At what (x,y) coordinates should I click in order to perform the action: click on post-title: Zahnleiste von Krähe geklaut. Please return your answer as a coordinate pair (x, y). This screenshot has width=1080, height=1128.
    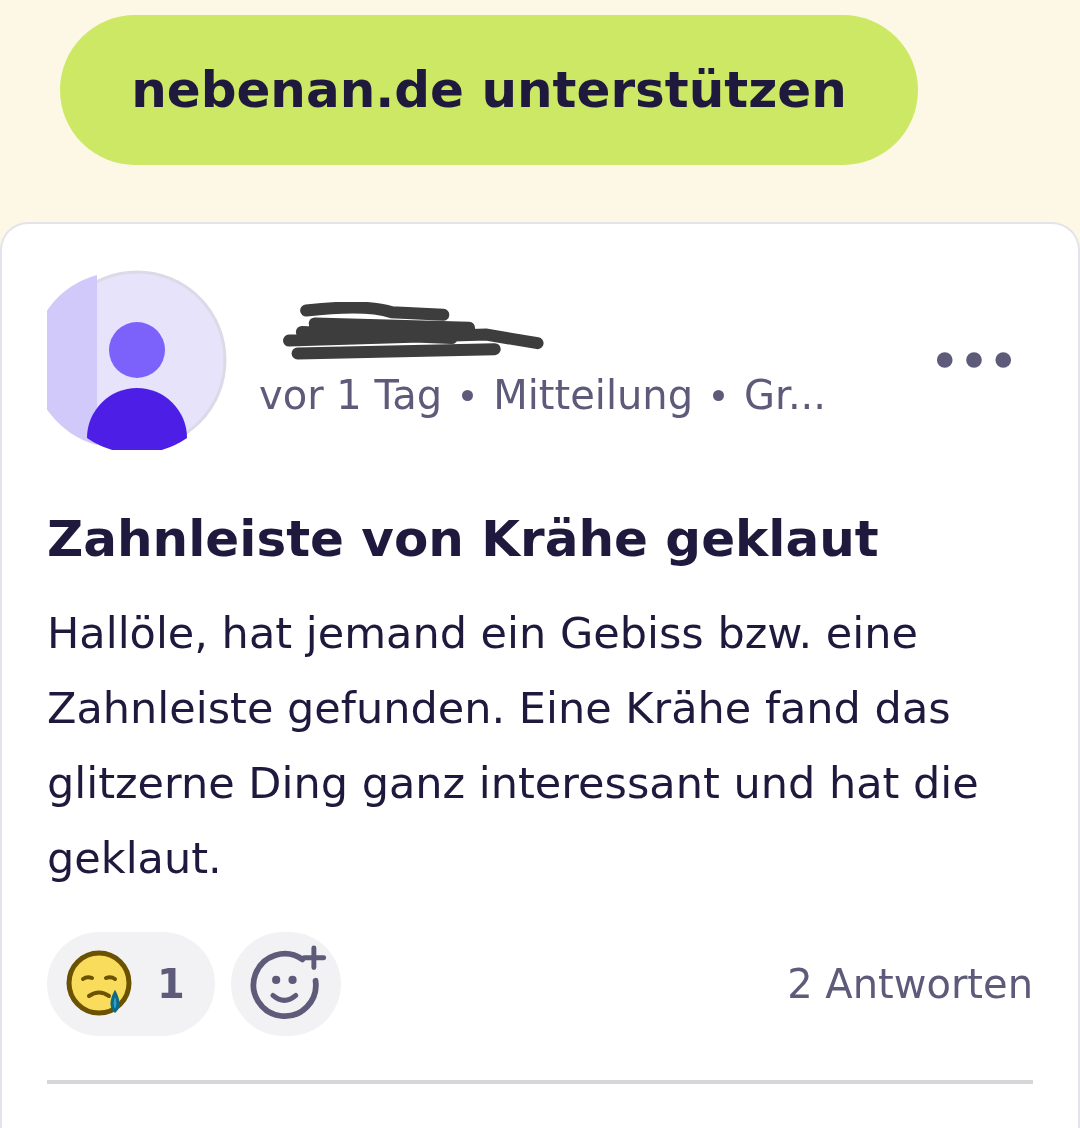
    Looking at the image, I should click on (463, 539).